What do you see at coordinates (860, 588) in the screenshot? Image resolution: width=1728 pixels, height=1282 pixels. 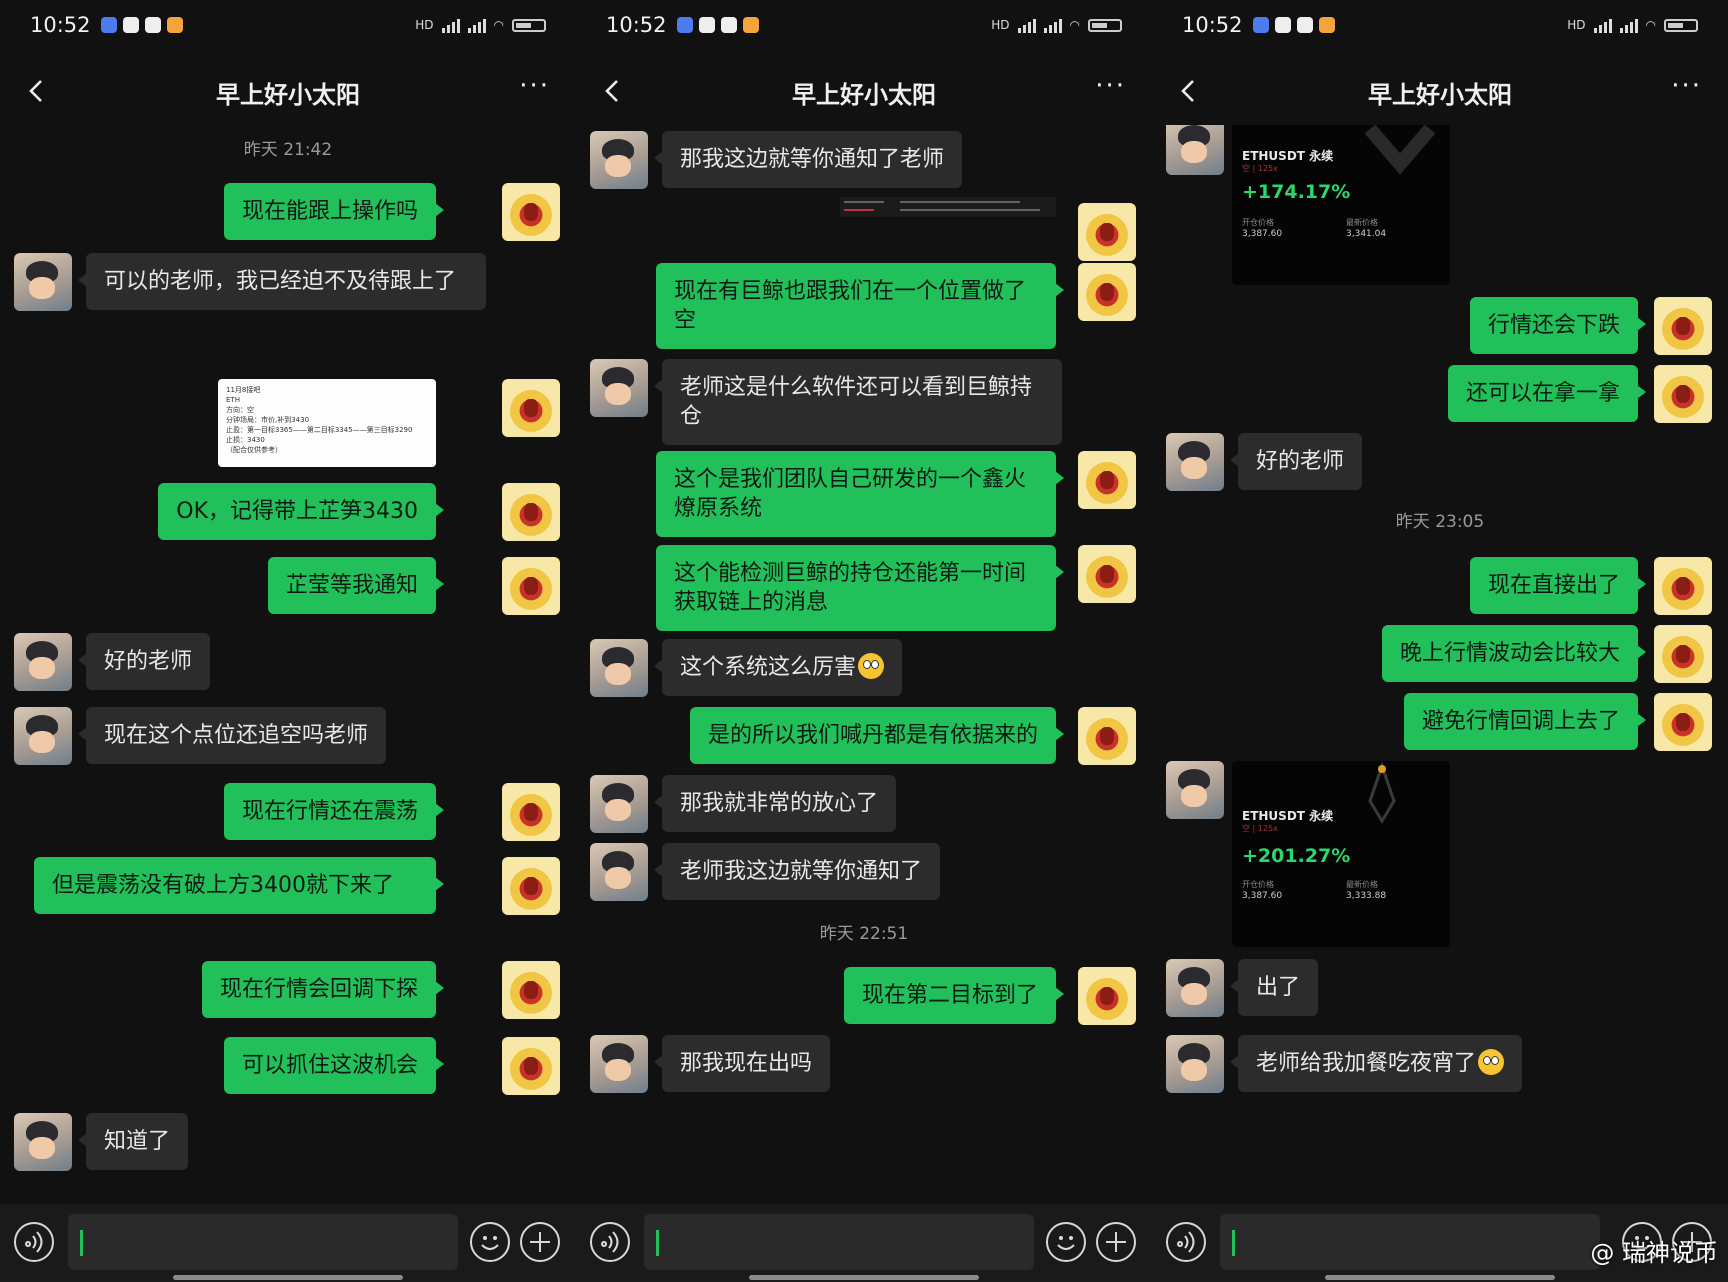 I see `message-bubble-sent: 这个能检测巨鲸的持仓还能第一时间获取链上的消息` at bounding box center [860, 588].